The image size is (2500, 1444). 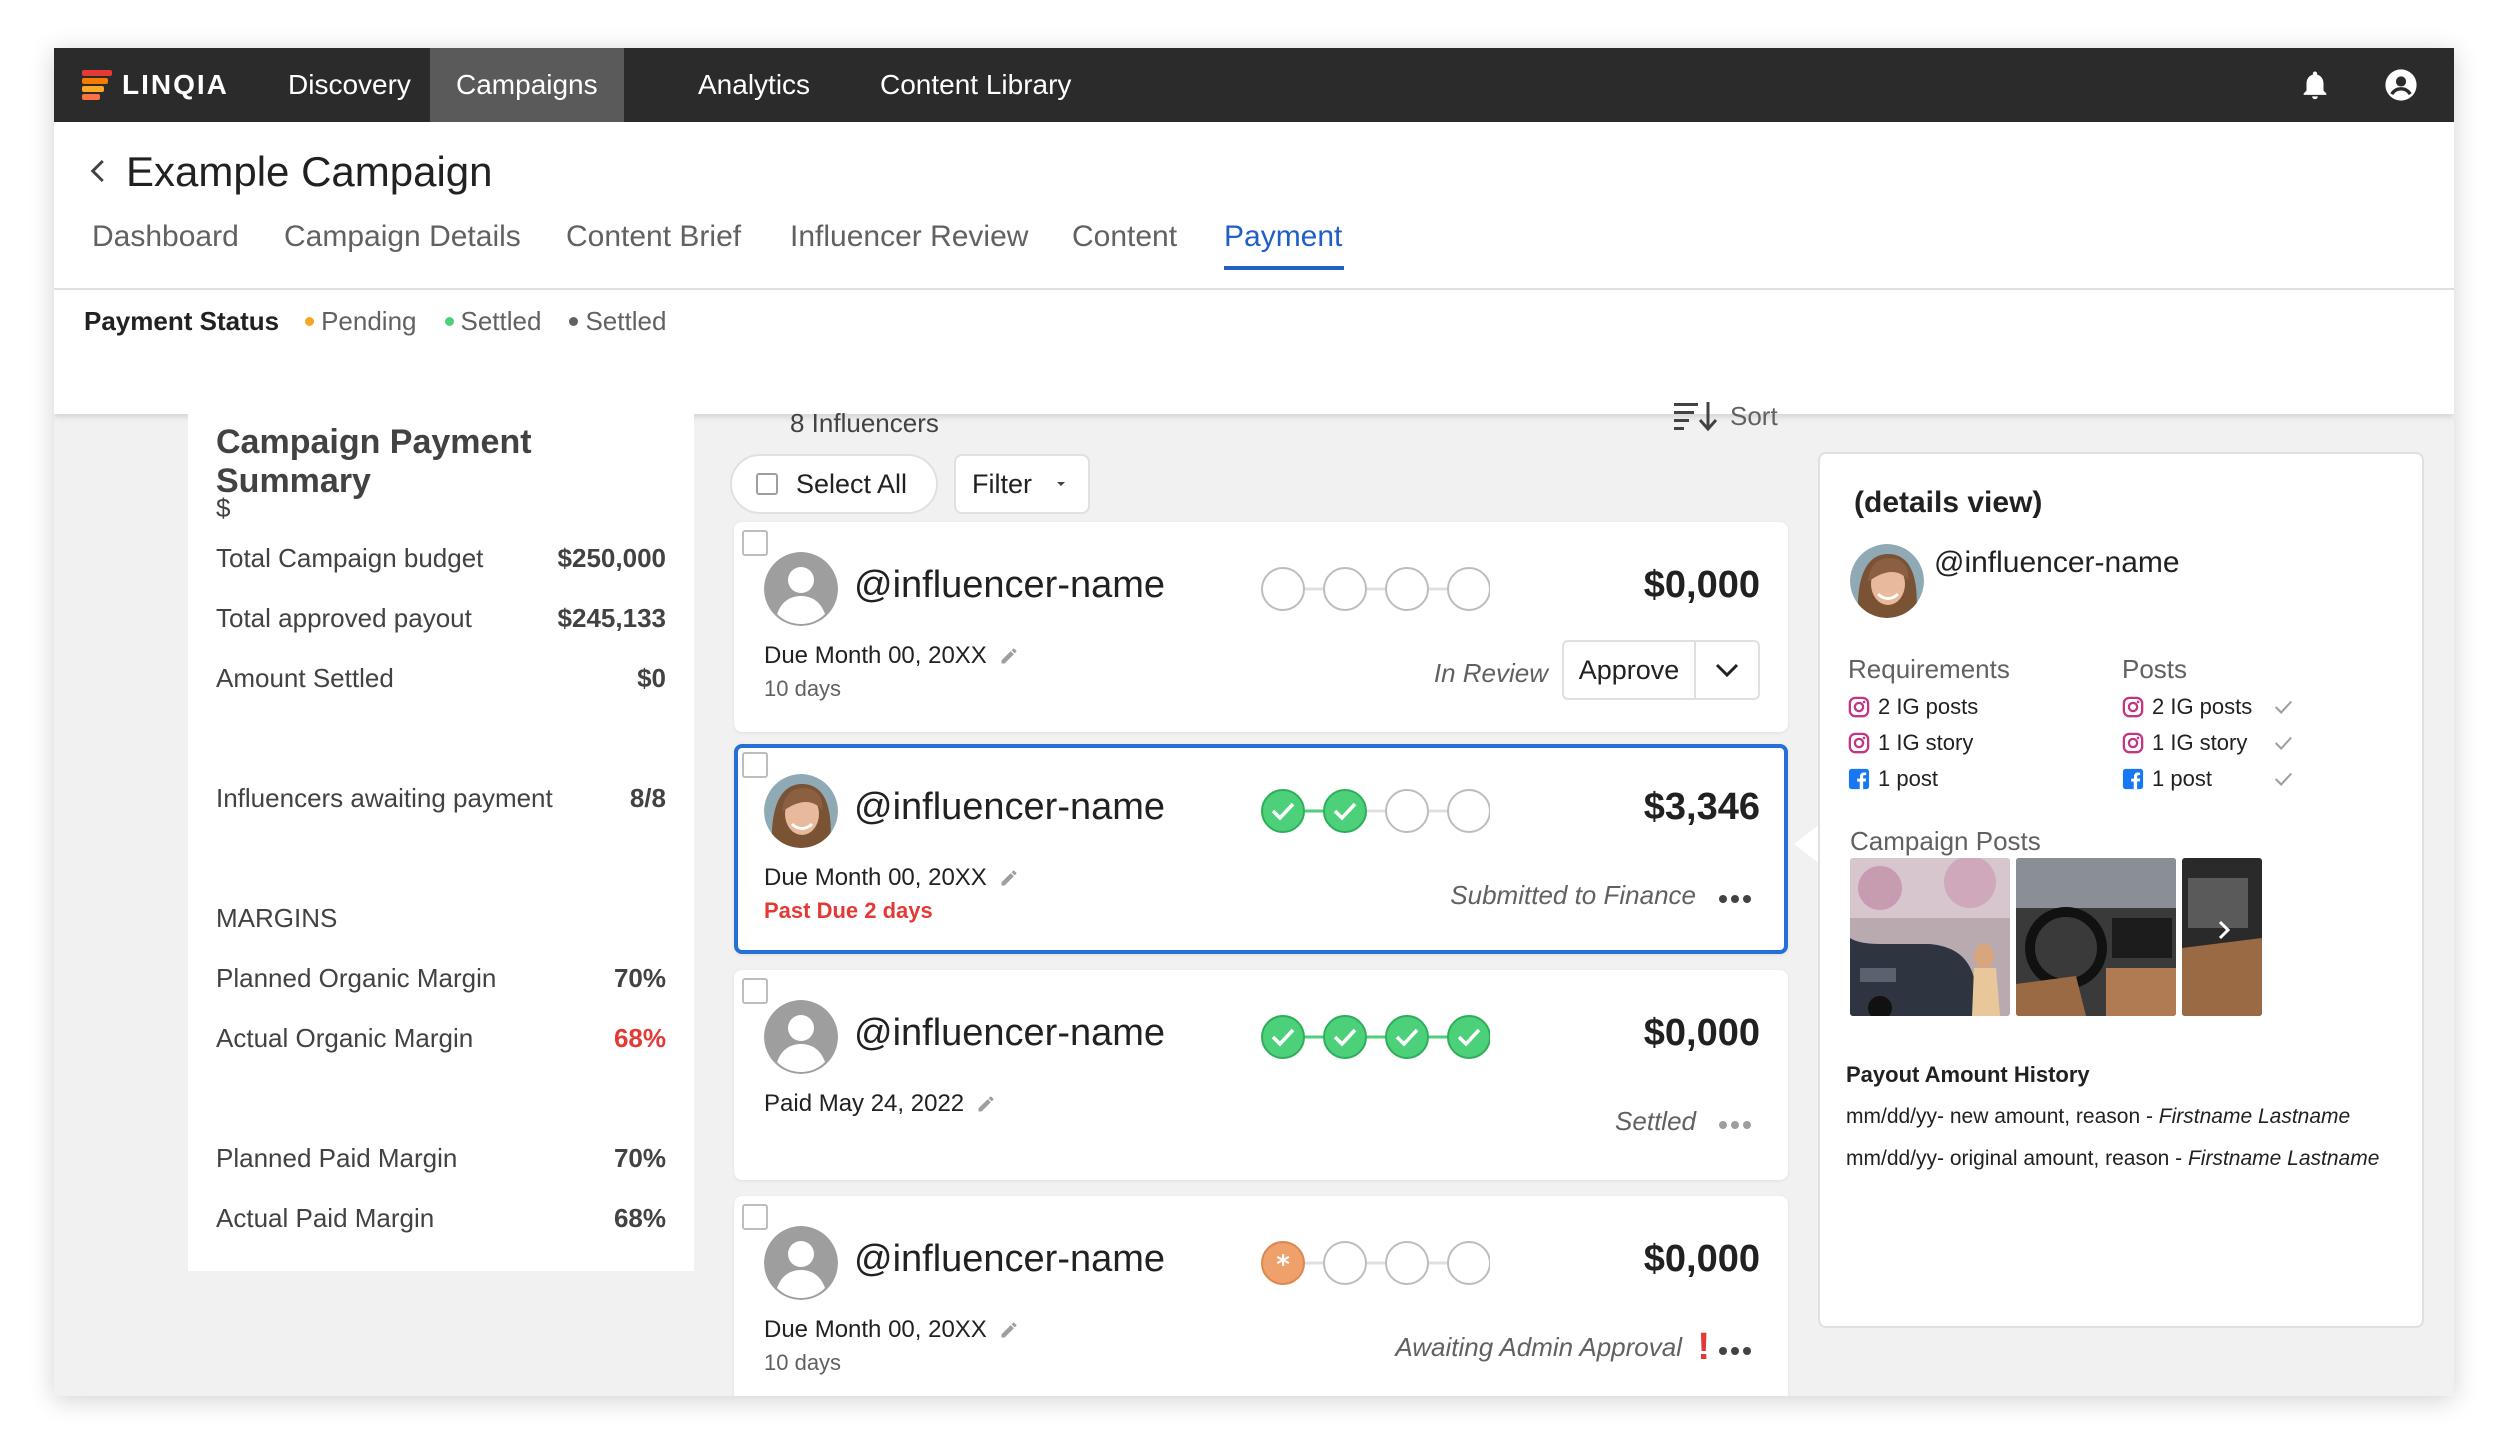 I want to click on nav-discovery: Discovery, so click(x=349, y=85).